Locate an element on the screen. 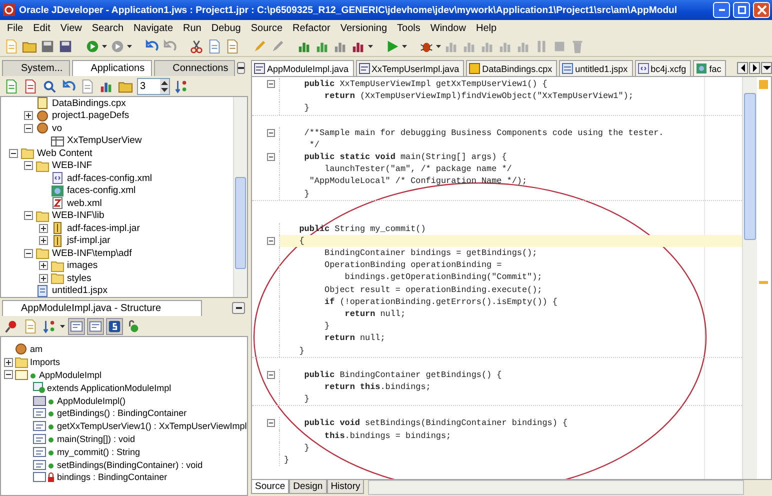 Image resolution: width=772 pixels, height=496 pixels. tree-item: jsf-impl.jar is located at coordinates (88, 240).